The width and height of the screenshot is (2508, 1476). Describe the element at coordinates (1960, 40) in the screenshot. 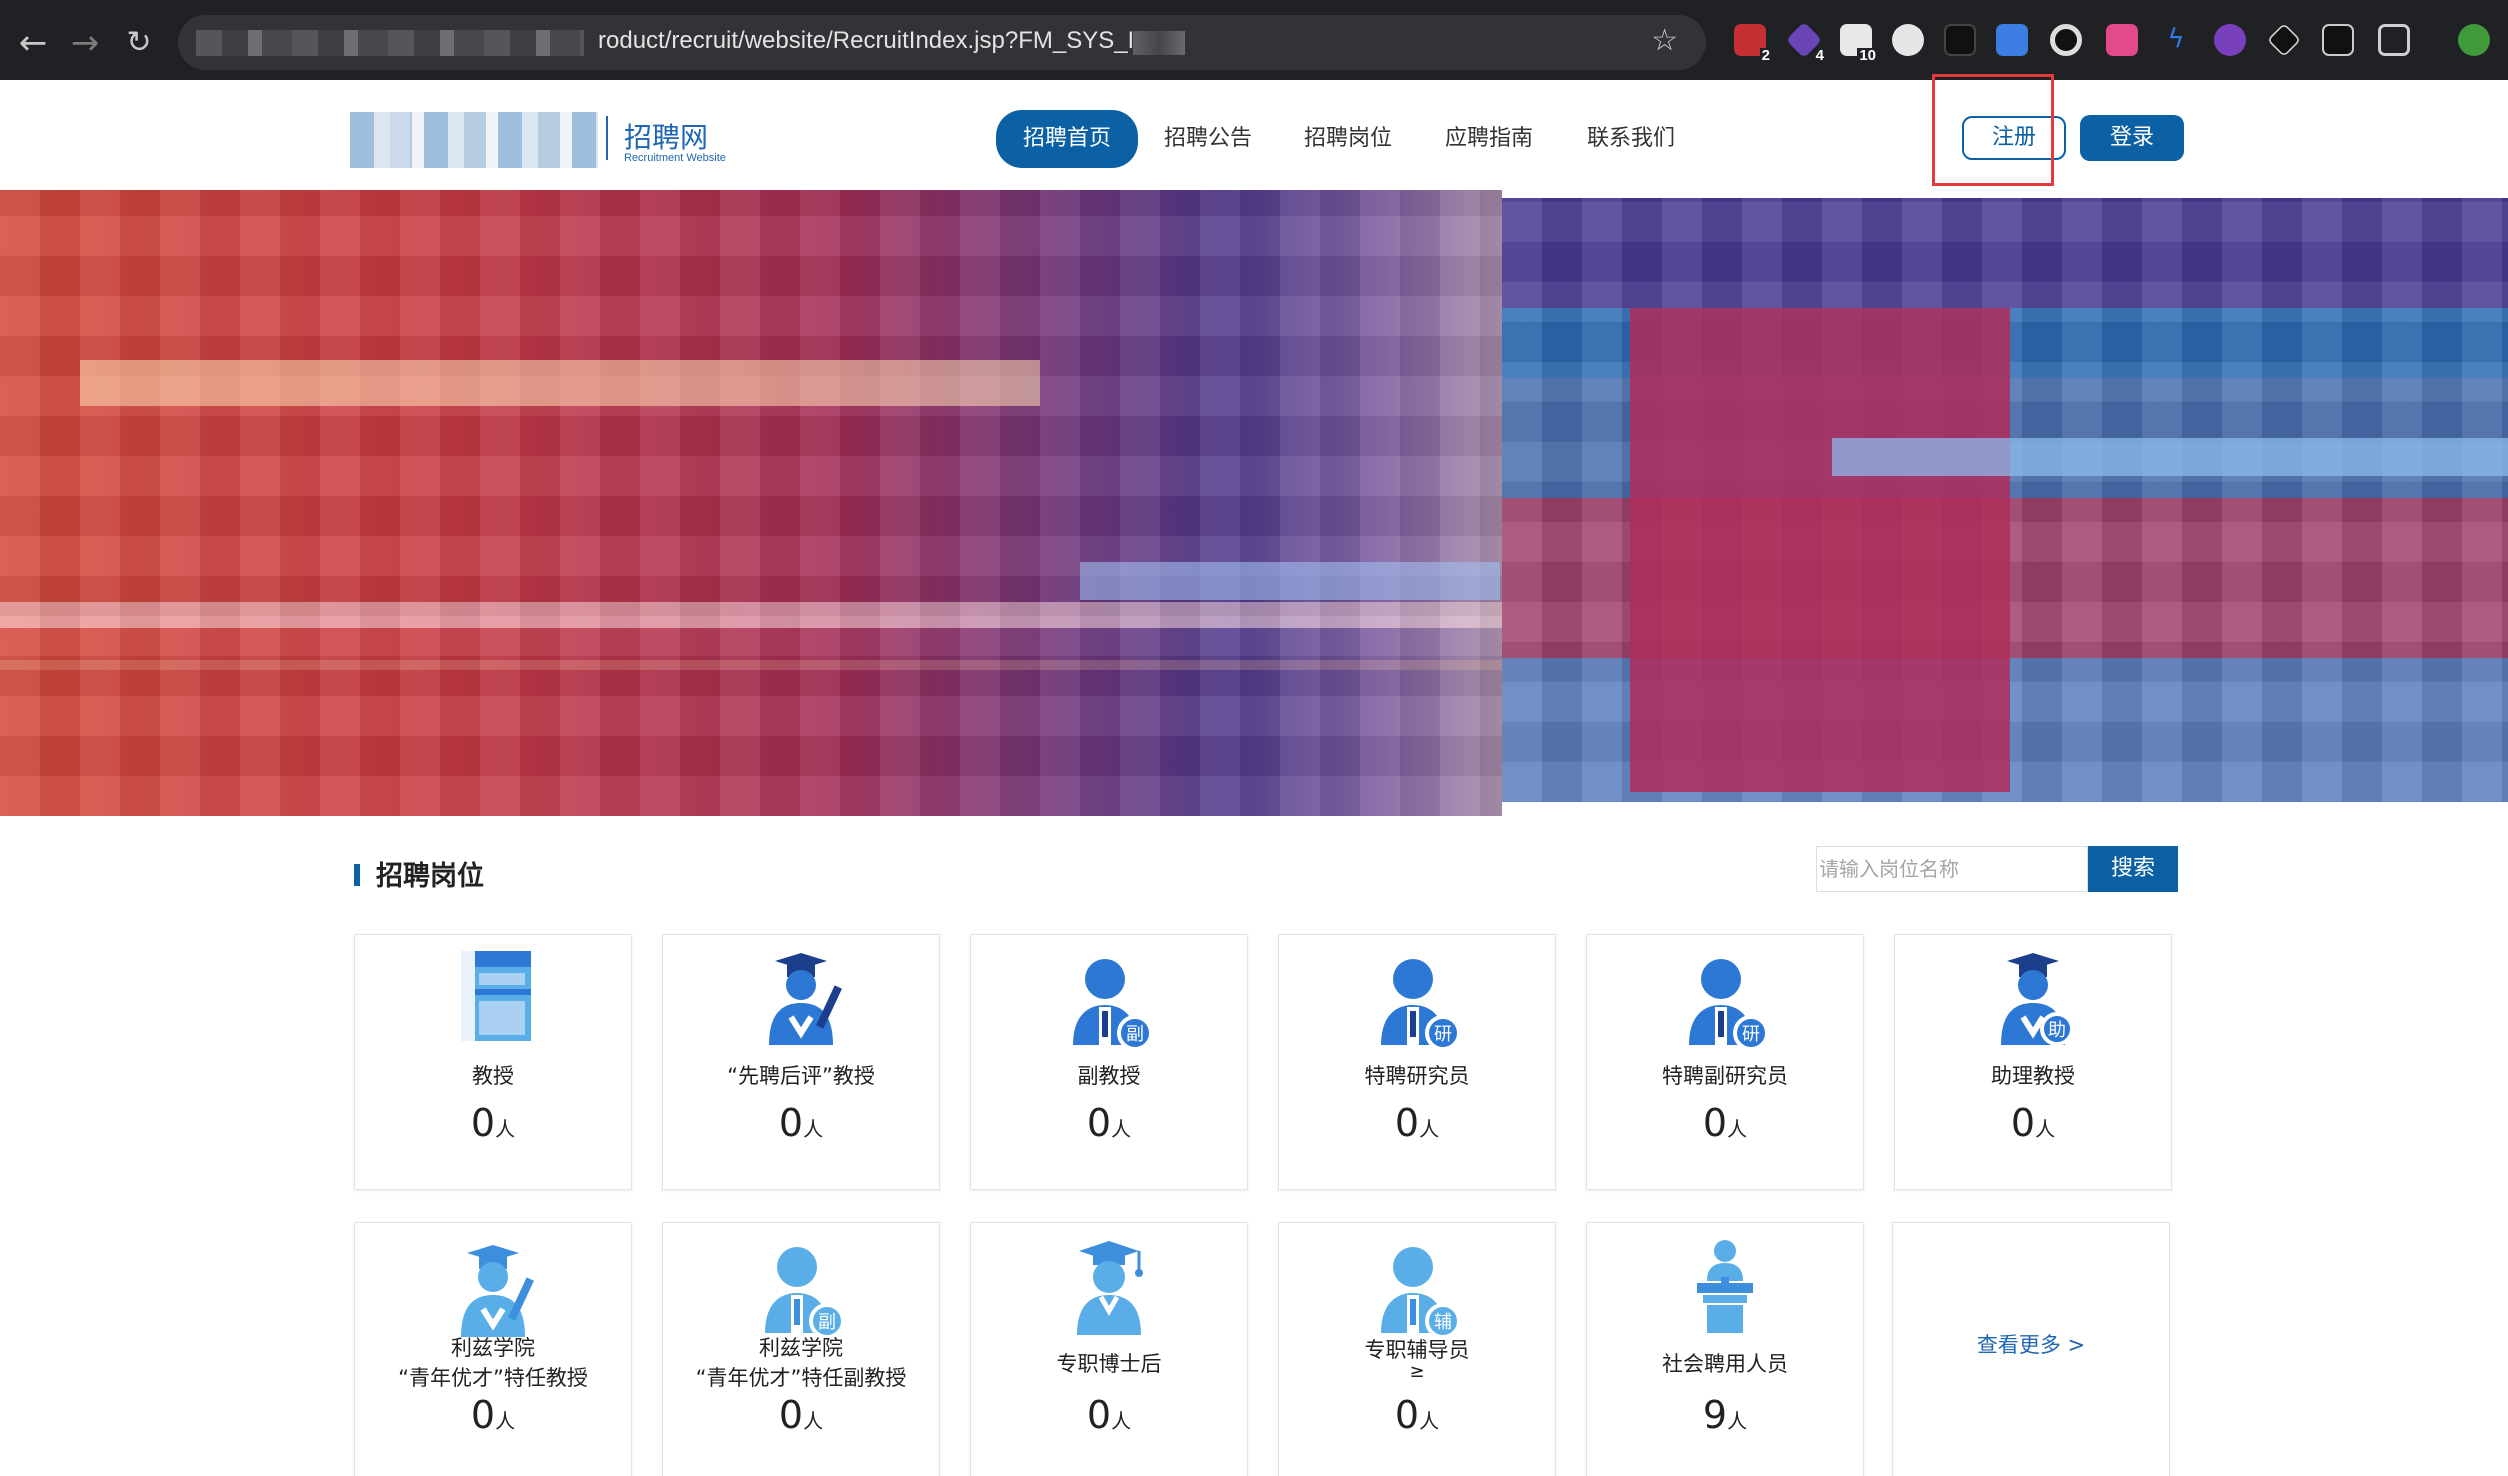

I see `extension-box-icon` at that location.